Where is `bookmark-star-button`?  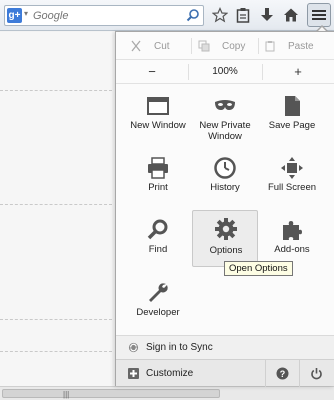
bookmark-star-button is located at coordinates (220, 15).